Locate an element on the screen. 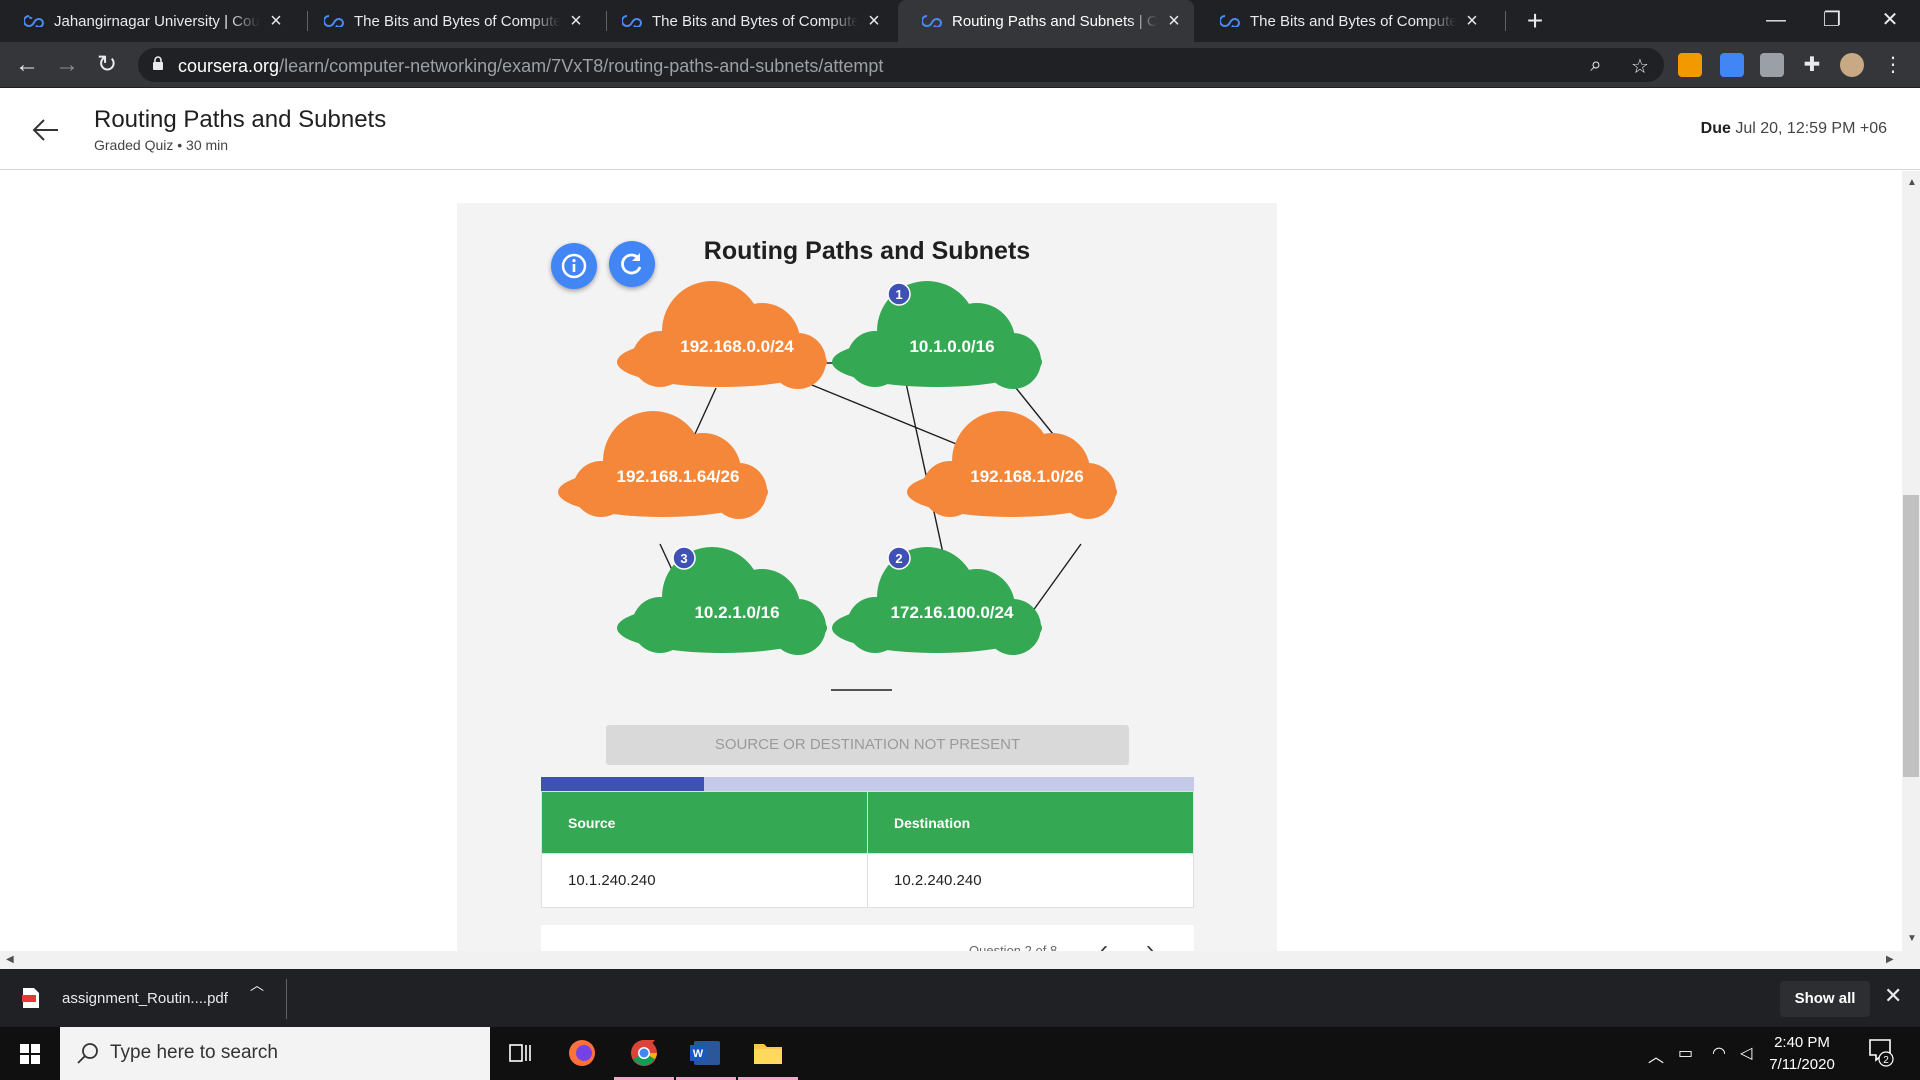 The height and width of the screenshot is (1080, 1920). battery-icon: ▭ is located at coordinates (1685, 1053).